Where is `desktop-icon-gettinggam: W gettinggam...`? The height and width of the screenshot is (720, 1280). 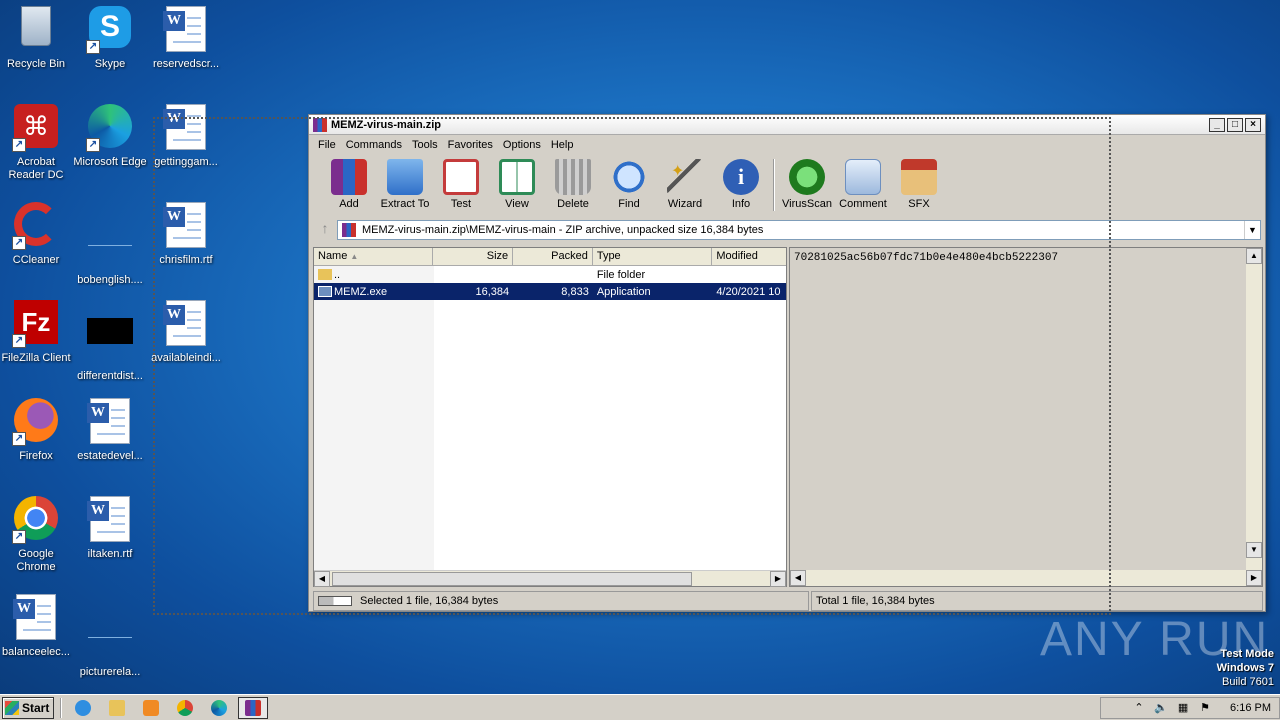
desktop-icon-gettinggam: W gettinggam... is located at coordinates (186, 136).